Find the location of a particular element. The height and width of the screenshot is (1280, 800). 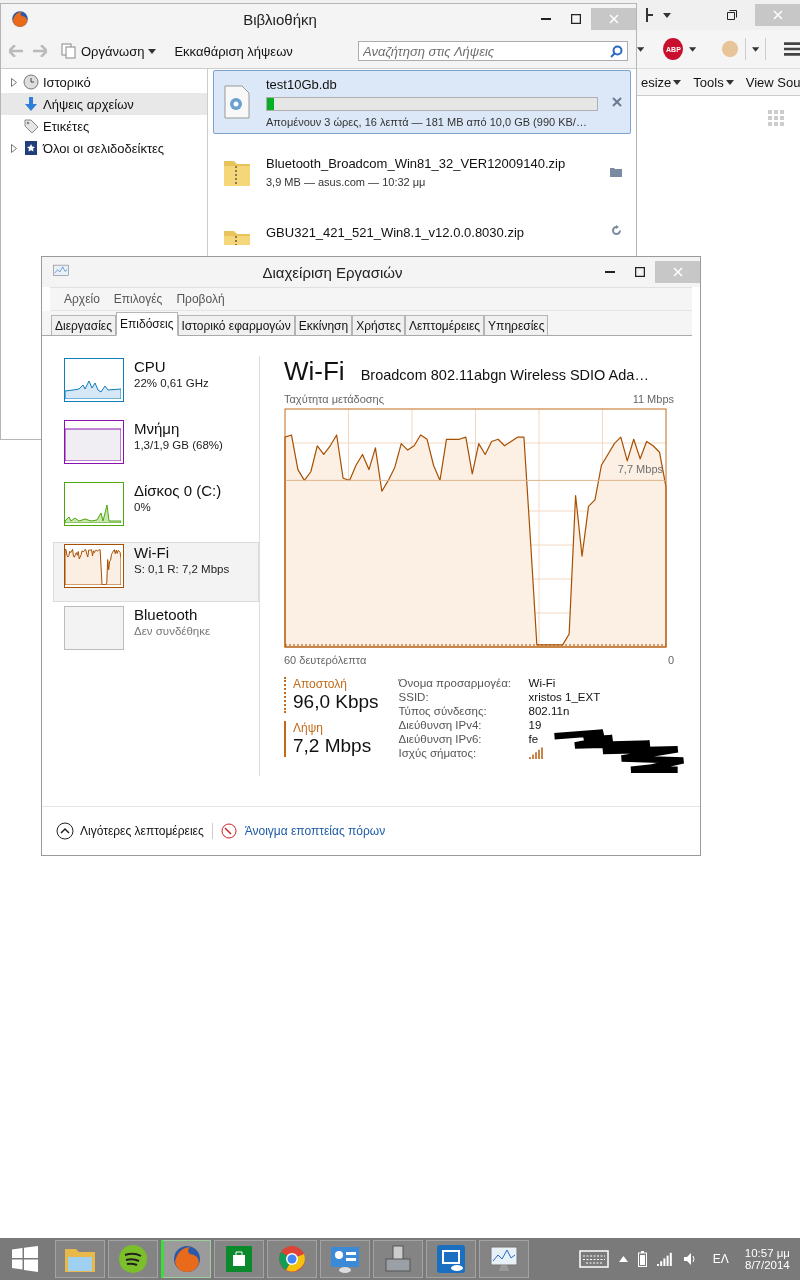

menu-item: Αρχείο is located at coordinates (82, 299).